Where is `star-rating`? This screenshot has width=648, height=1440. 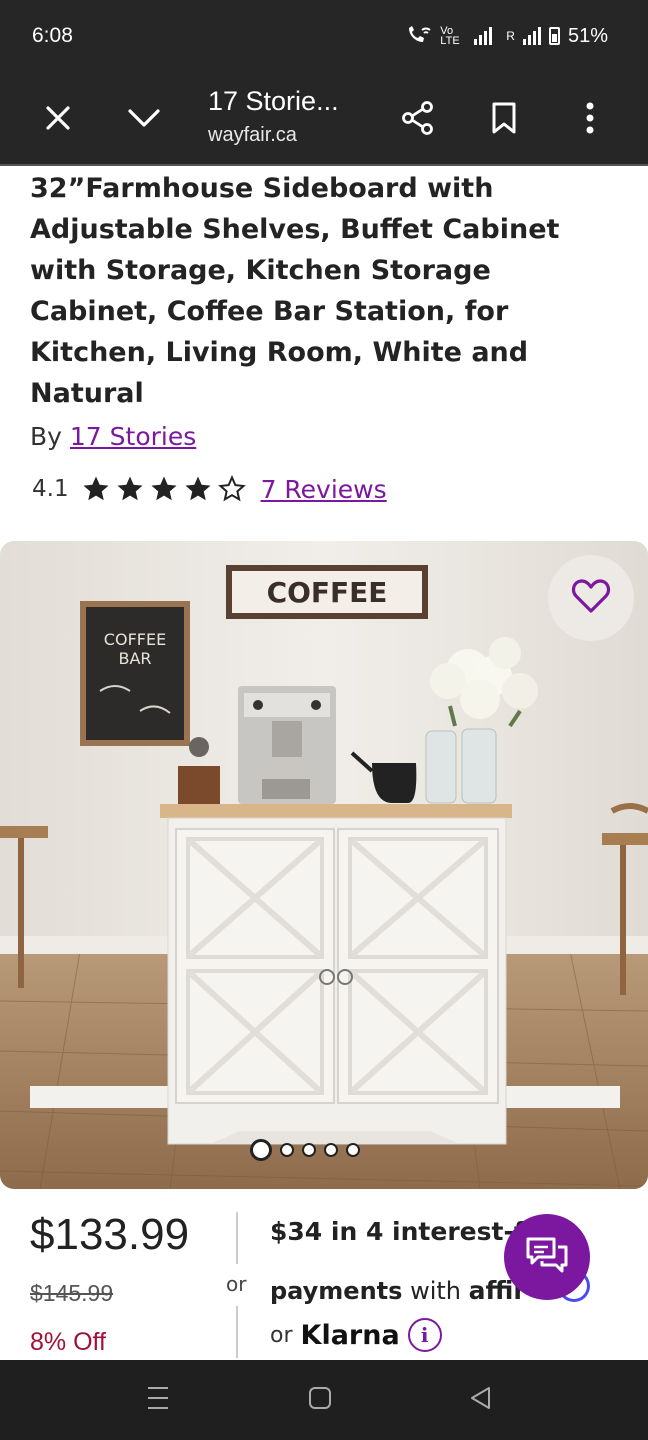 star-rating is located at coordinates (164, 489).